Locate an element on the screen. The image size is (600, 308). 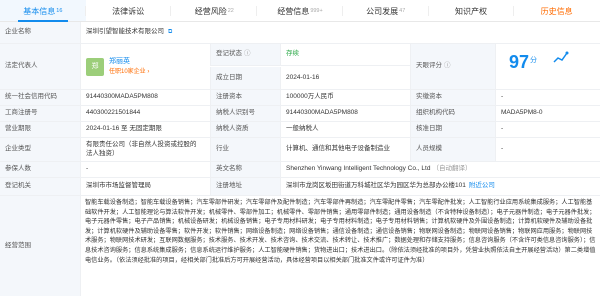
label-reg-status: 登记状态 ⓘ is located at coordinates (245, 55).